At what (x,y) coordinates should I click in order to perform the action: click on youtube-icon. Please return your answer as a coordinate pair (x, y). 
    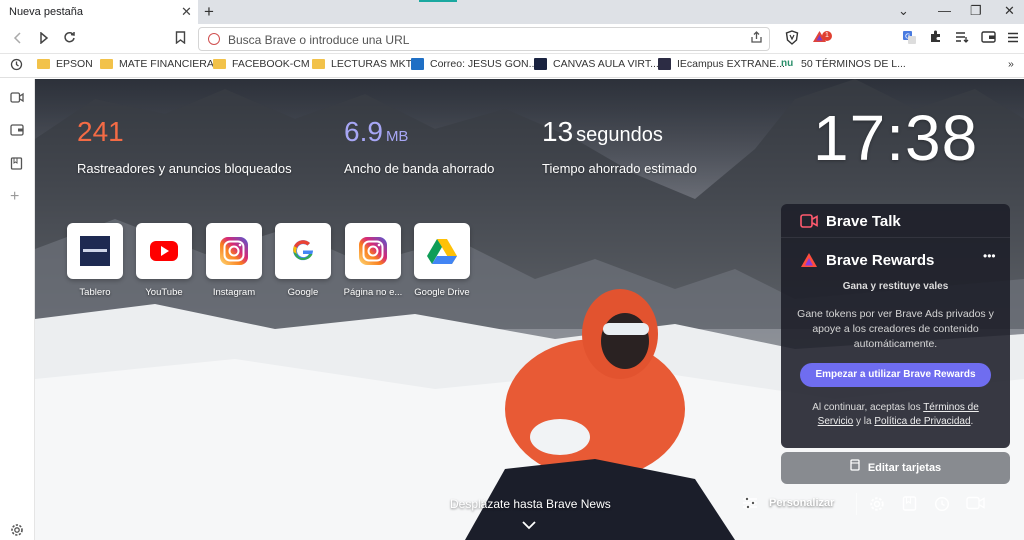
    Looking at the image, I should click on (164, 251).